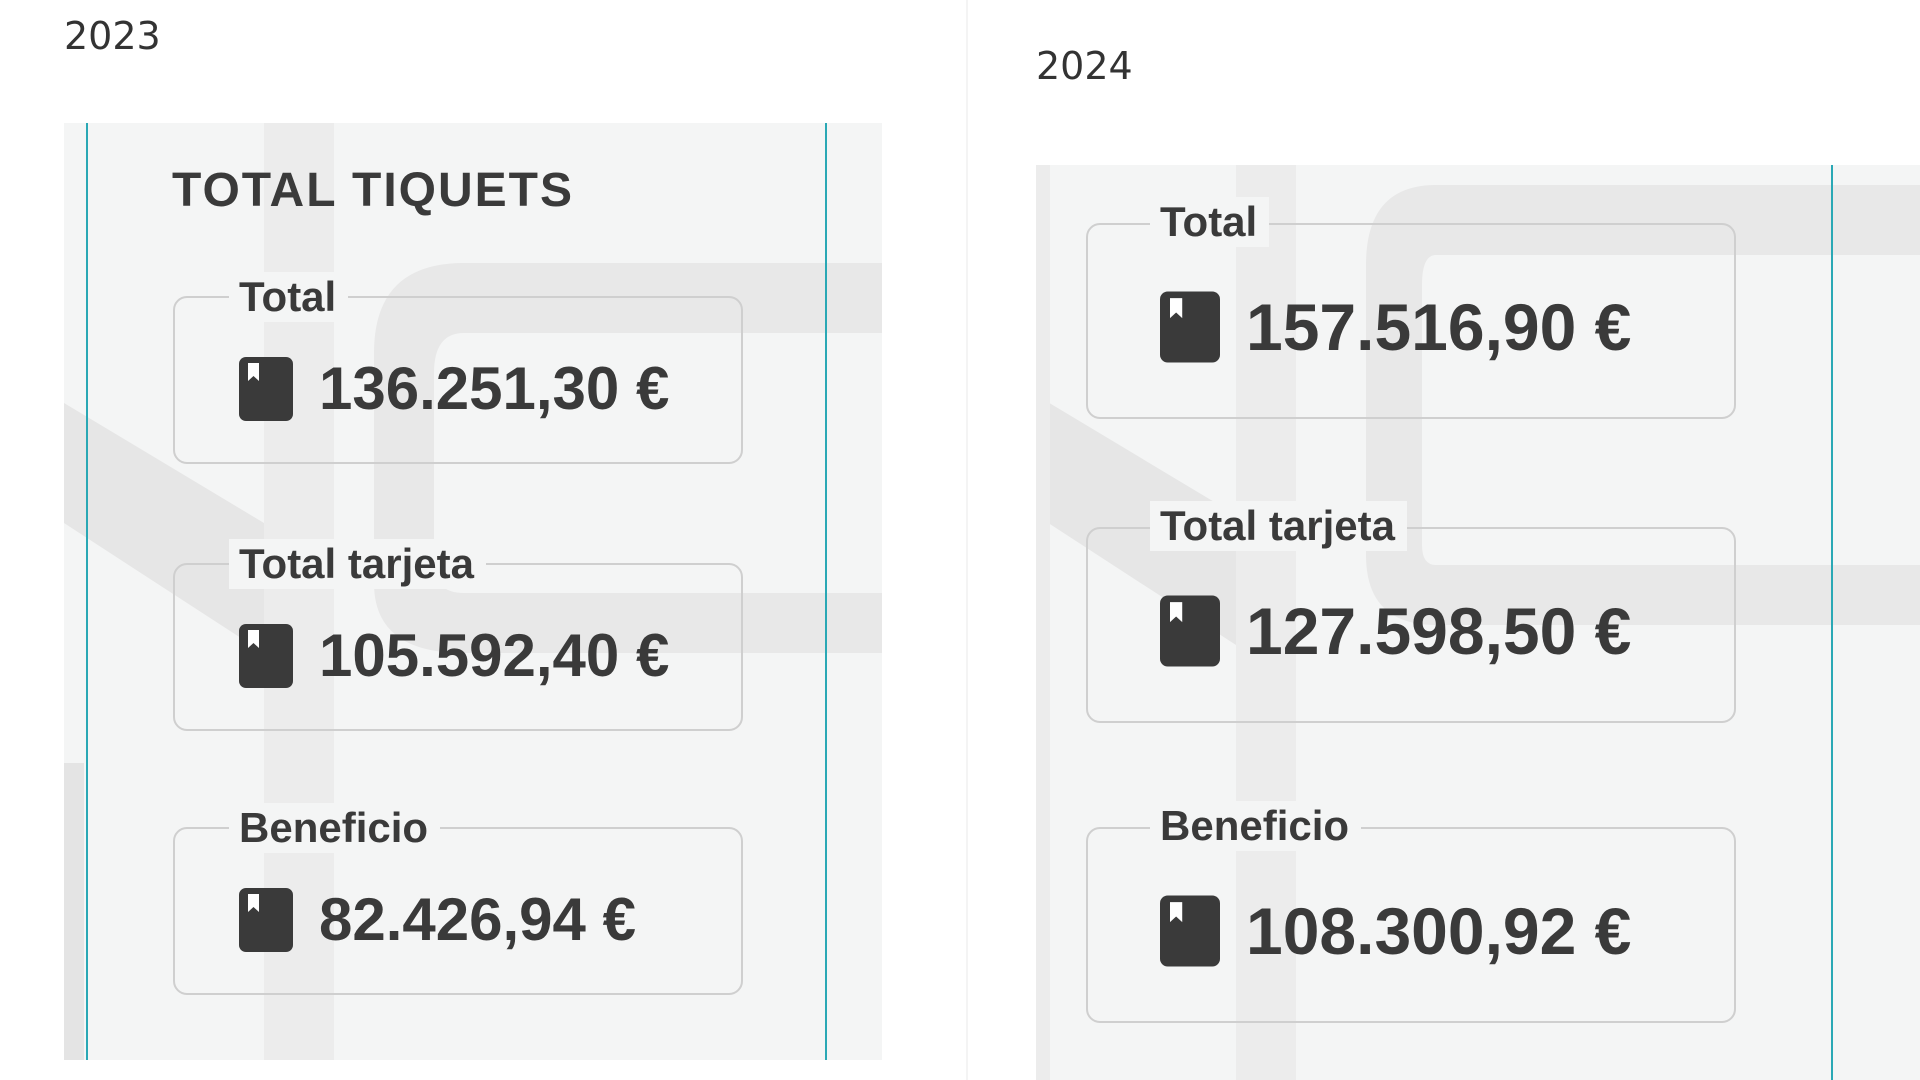 This screenshot has width=1920, height=1080. Describe the element at coordinates (1439, 631) in the screenshot. I see `stat-value: 127.598,50 €` at that location.